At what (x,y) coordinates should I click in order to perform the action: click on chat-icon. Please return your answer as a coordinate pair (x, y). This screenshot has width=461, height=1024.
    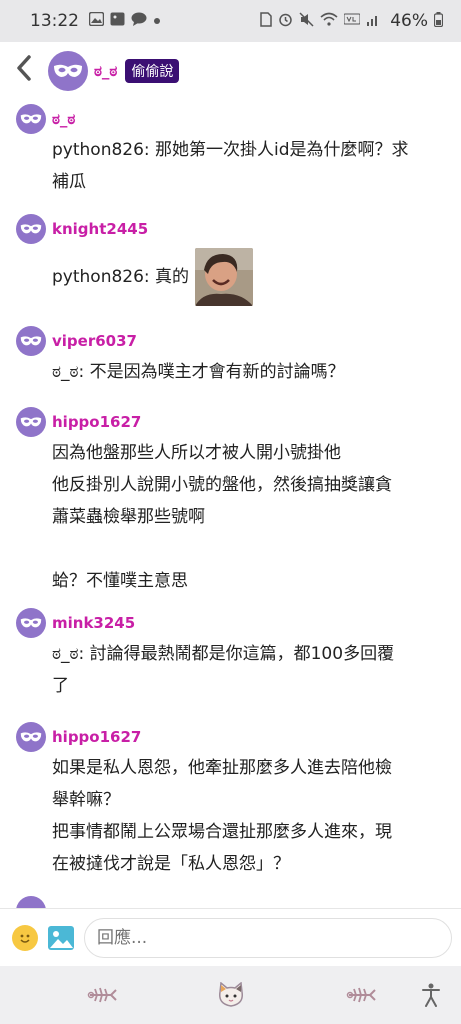
    Looking at the image, I should click on (139, 21).